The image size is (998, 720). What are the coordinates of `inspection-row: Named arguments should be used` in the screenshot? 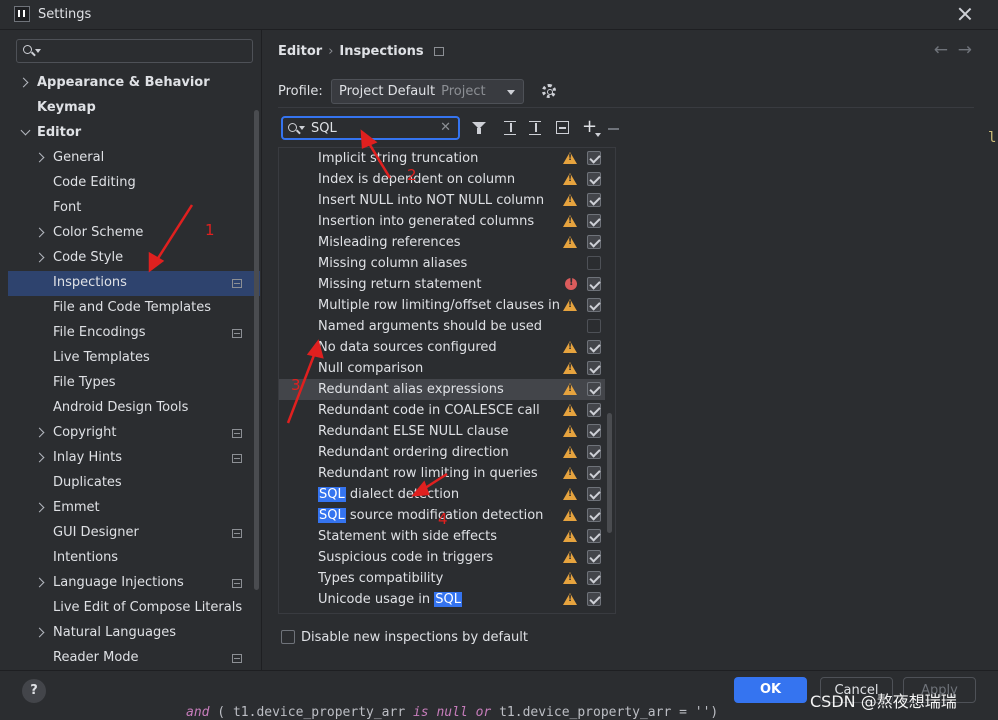 It's located at (442, 326).